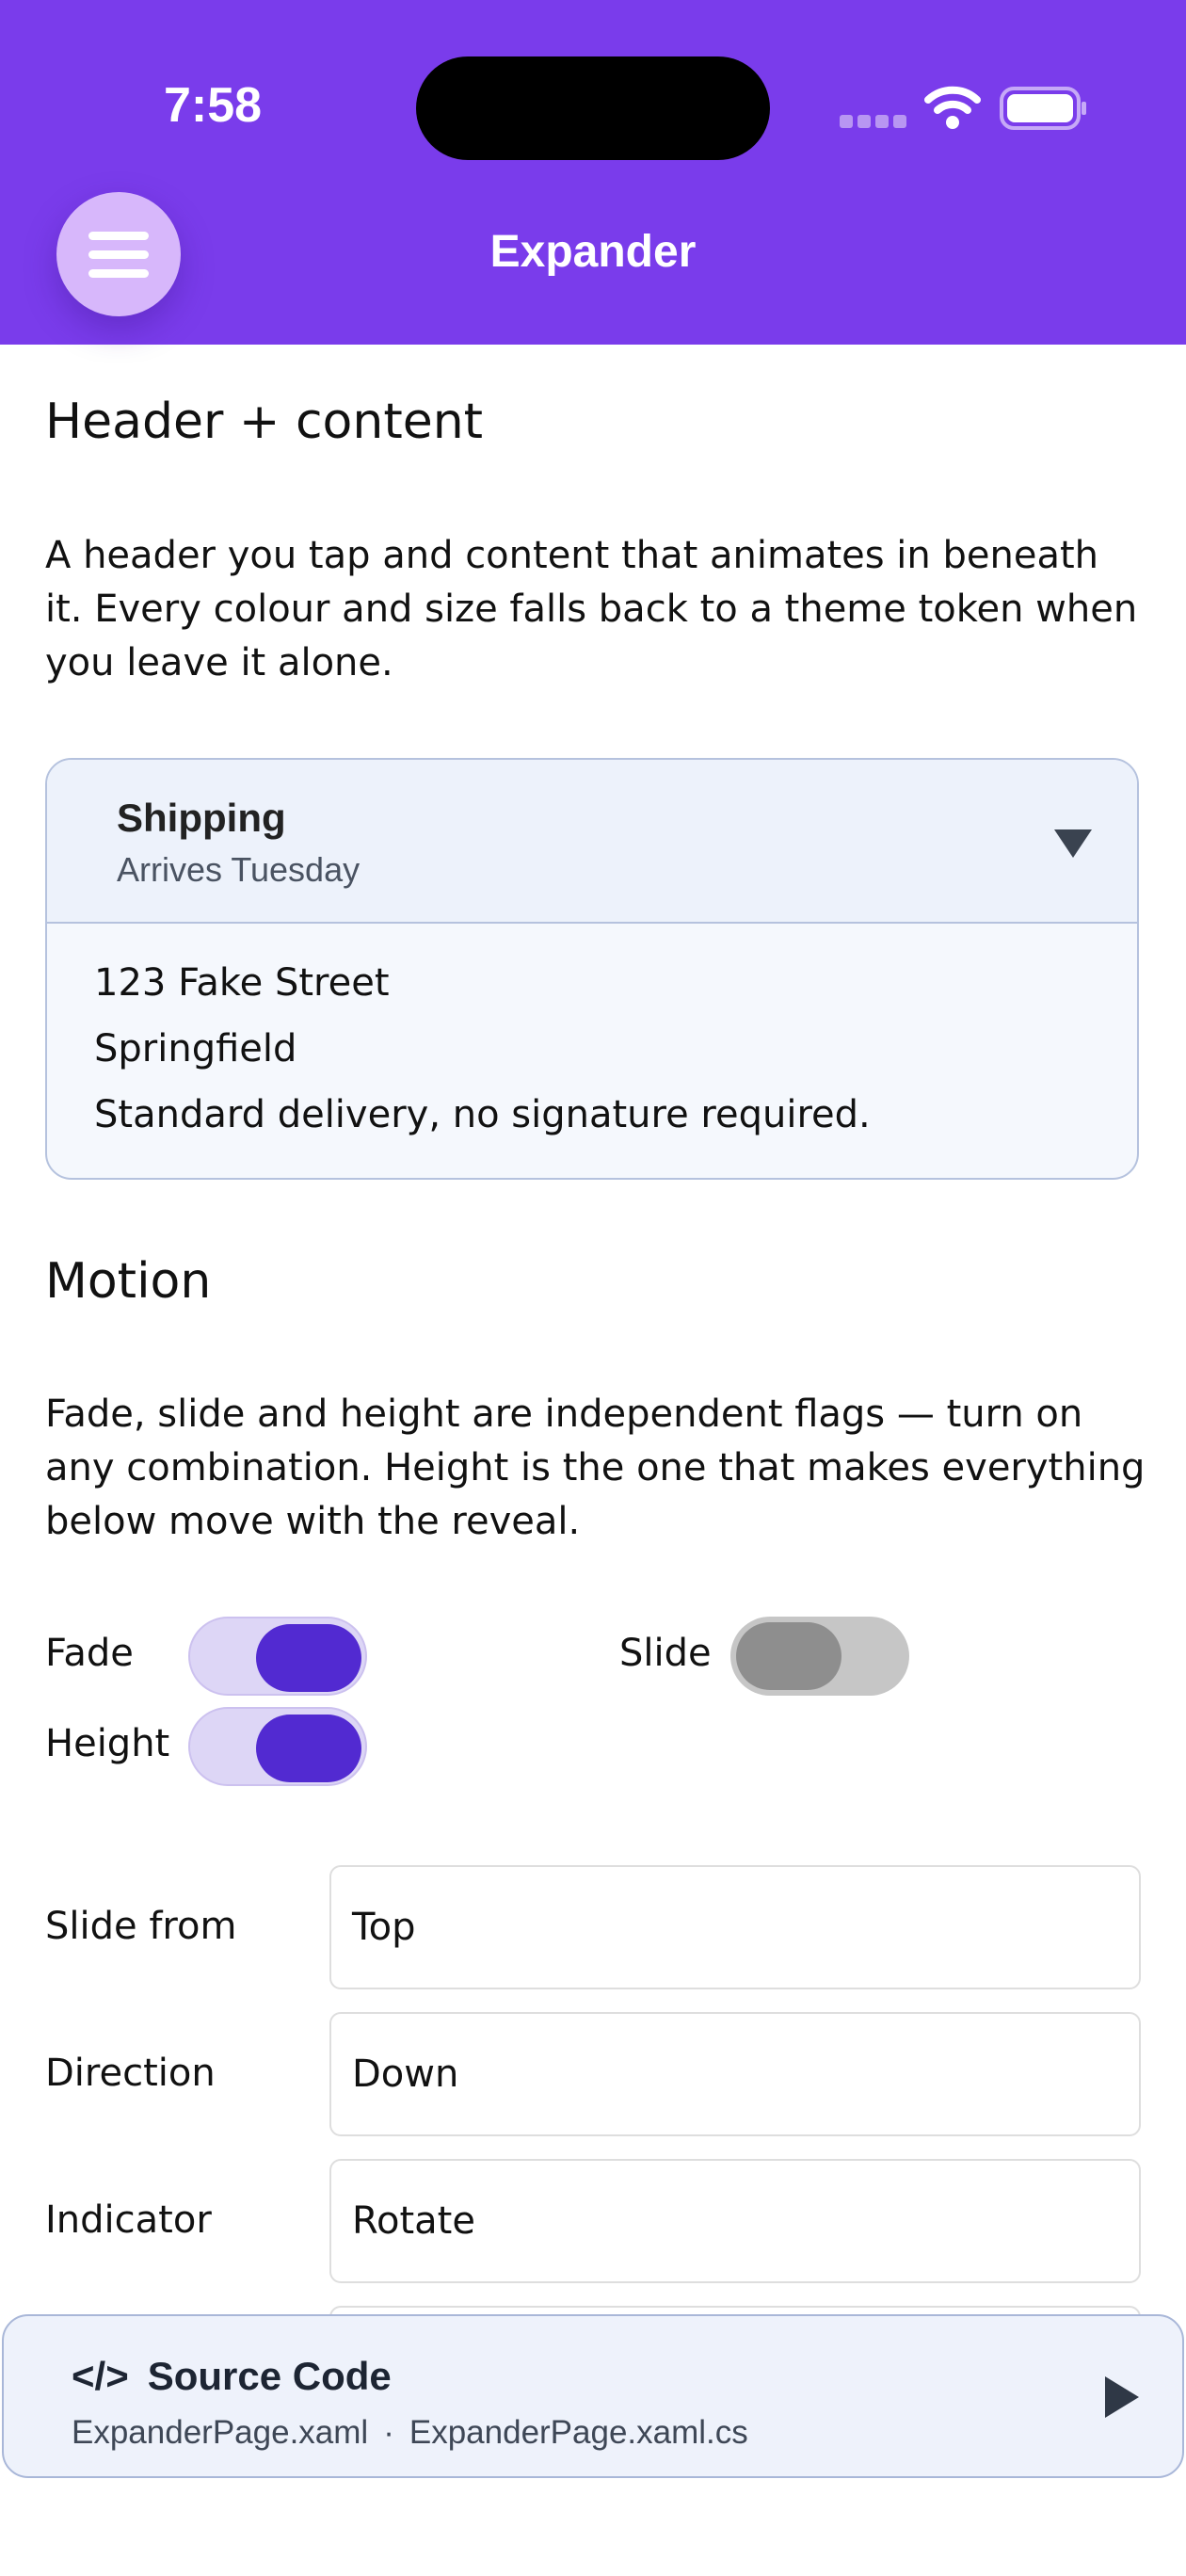  What do you see at coordinates (593, 252) in the screenshot?
I see `page-title: Expander` at bounding box center [593, 252].